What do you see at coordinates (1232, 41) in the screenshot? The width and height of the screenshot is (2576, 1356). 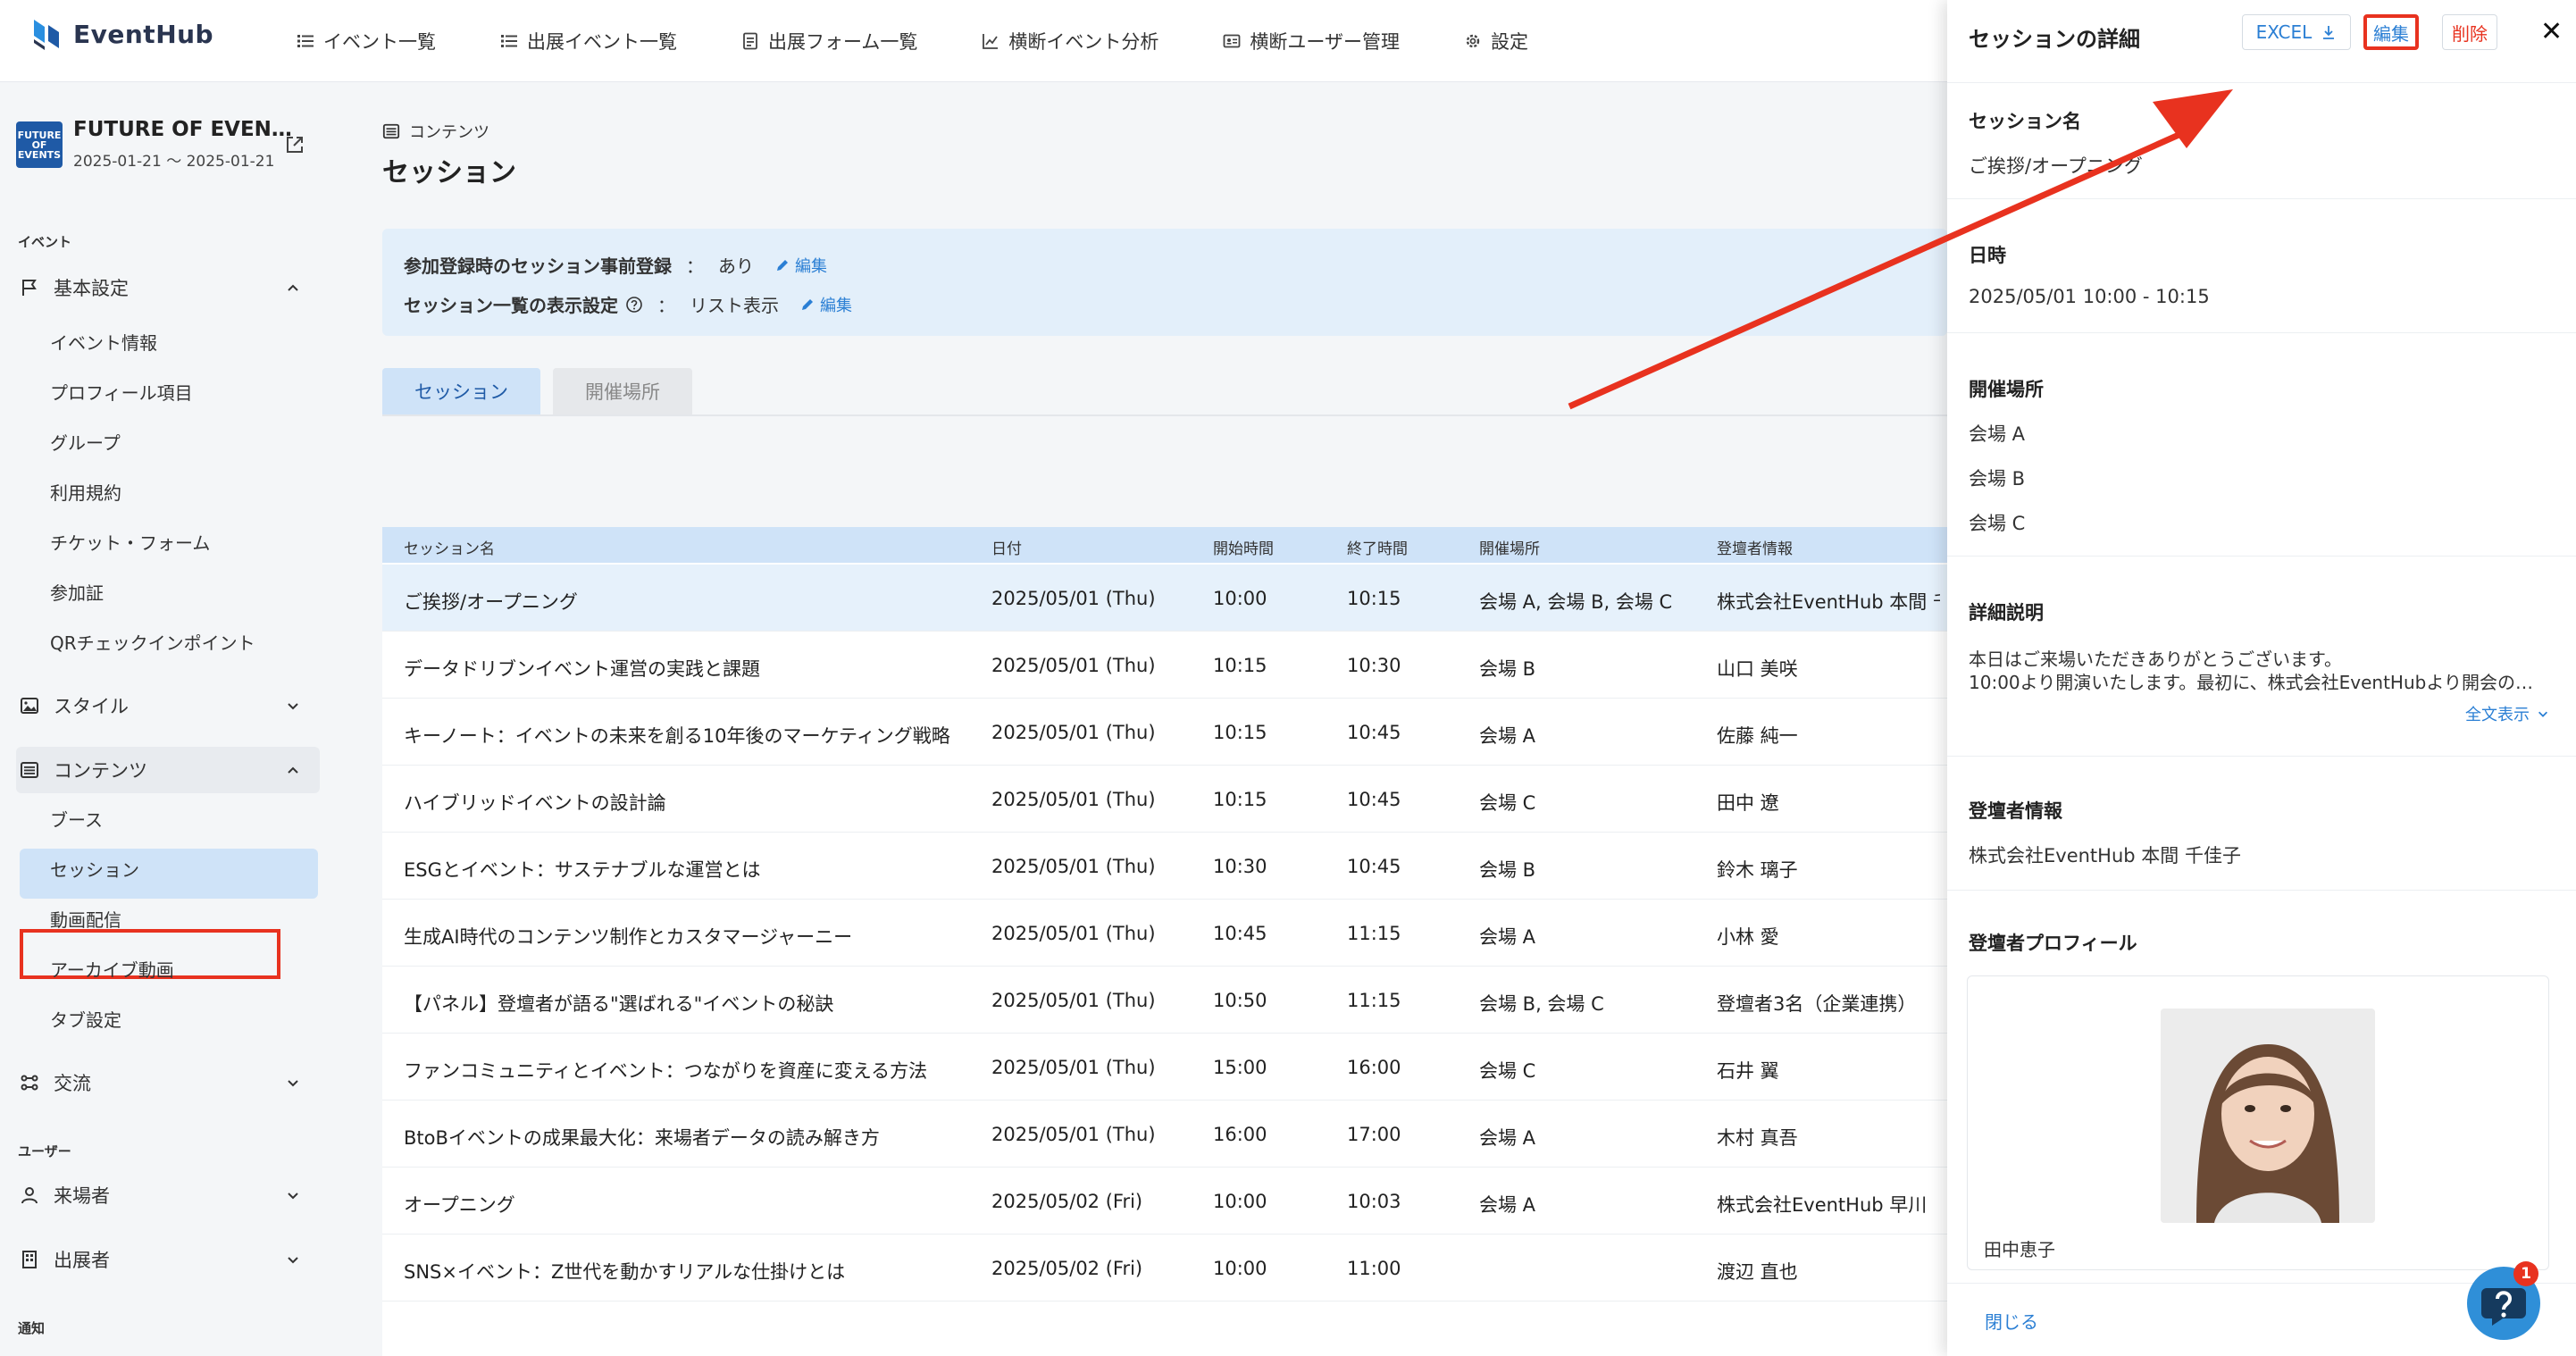 I see `id-card-icon` at bounding box center [1232, 41].